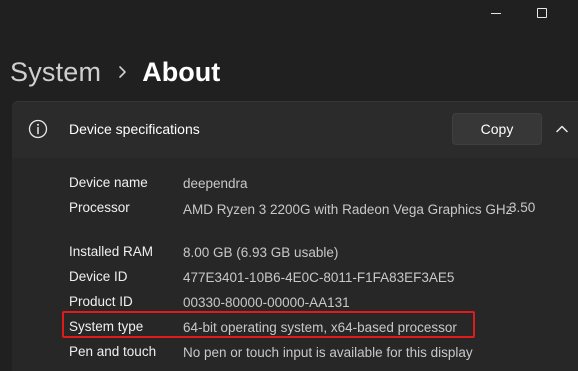 This screenshot has height=371, width=578. What do you see at coordinates (318, 278) in the screenshot?
I see `spec-value: 477E3401-10B6-4E0C-8011-F1FA83EF3AE5` at bounding box center [318, 278].